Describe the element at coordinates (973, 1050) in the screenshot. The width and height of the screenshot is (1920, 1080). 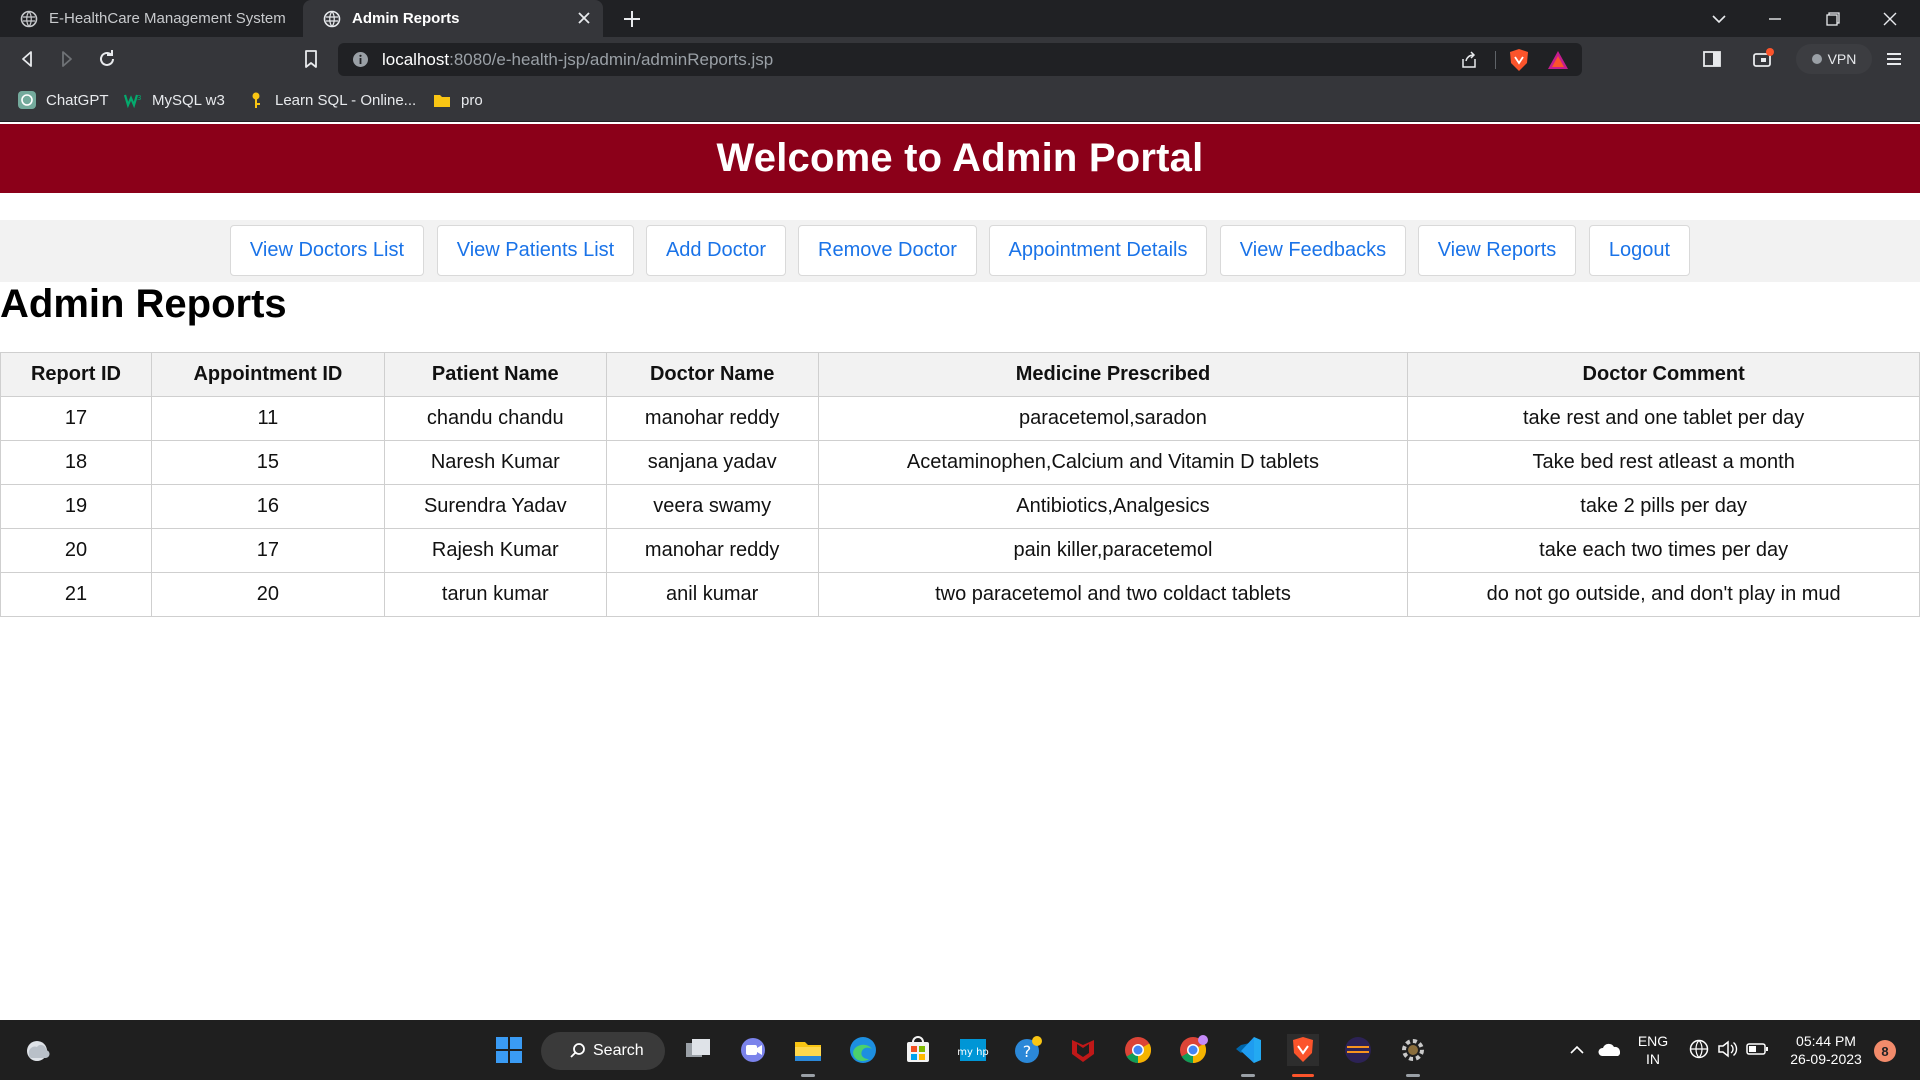
I see `myhp-icon: my hp` at that location.